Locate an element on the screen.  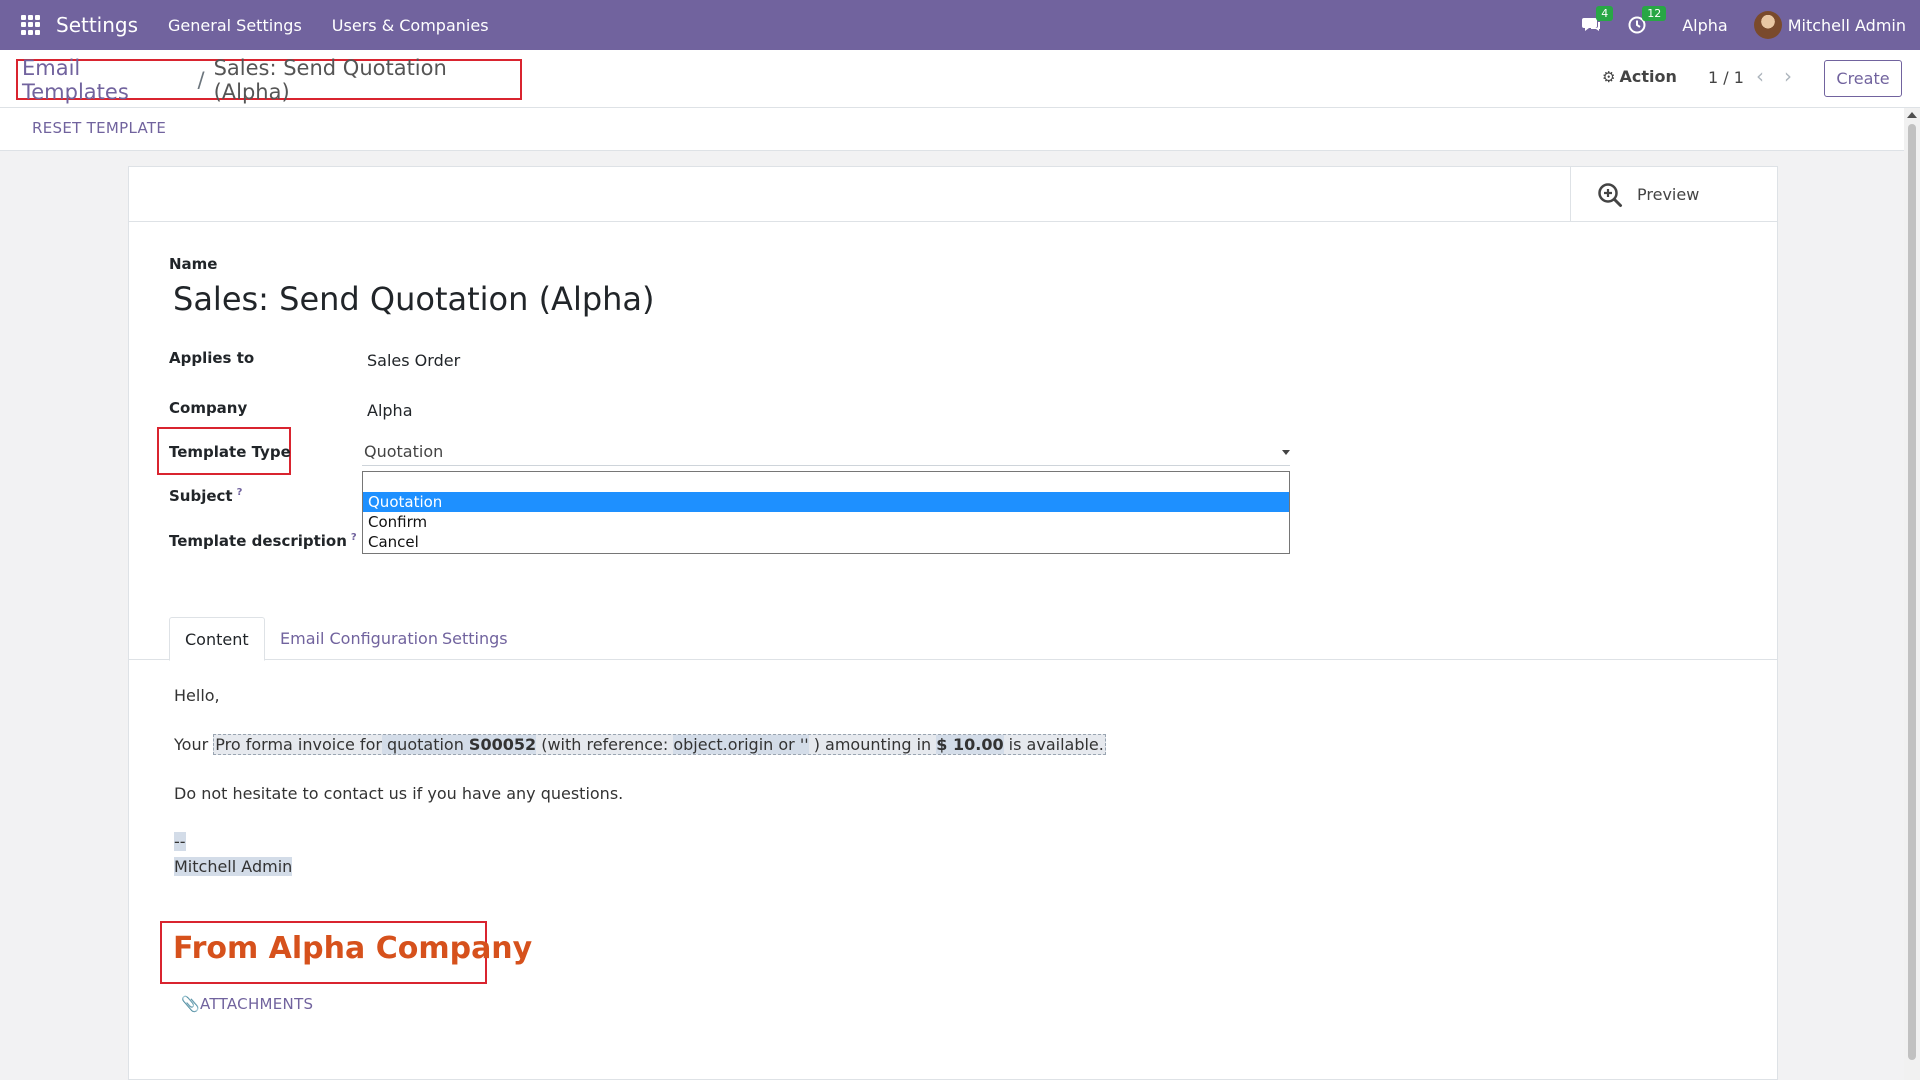
user-name: Mitchell Admin is located at coordinates (1846, 25).